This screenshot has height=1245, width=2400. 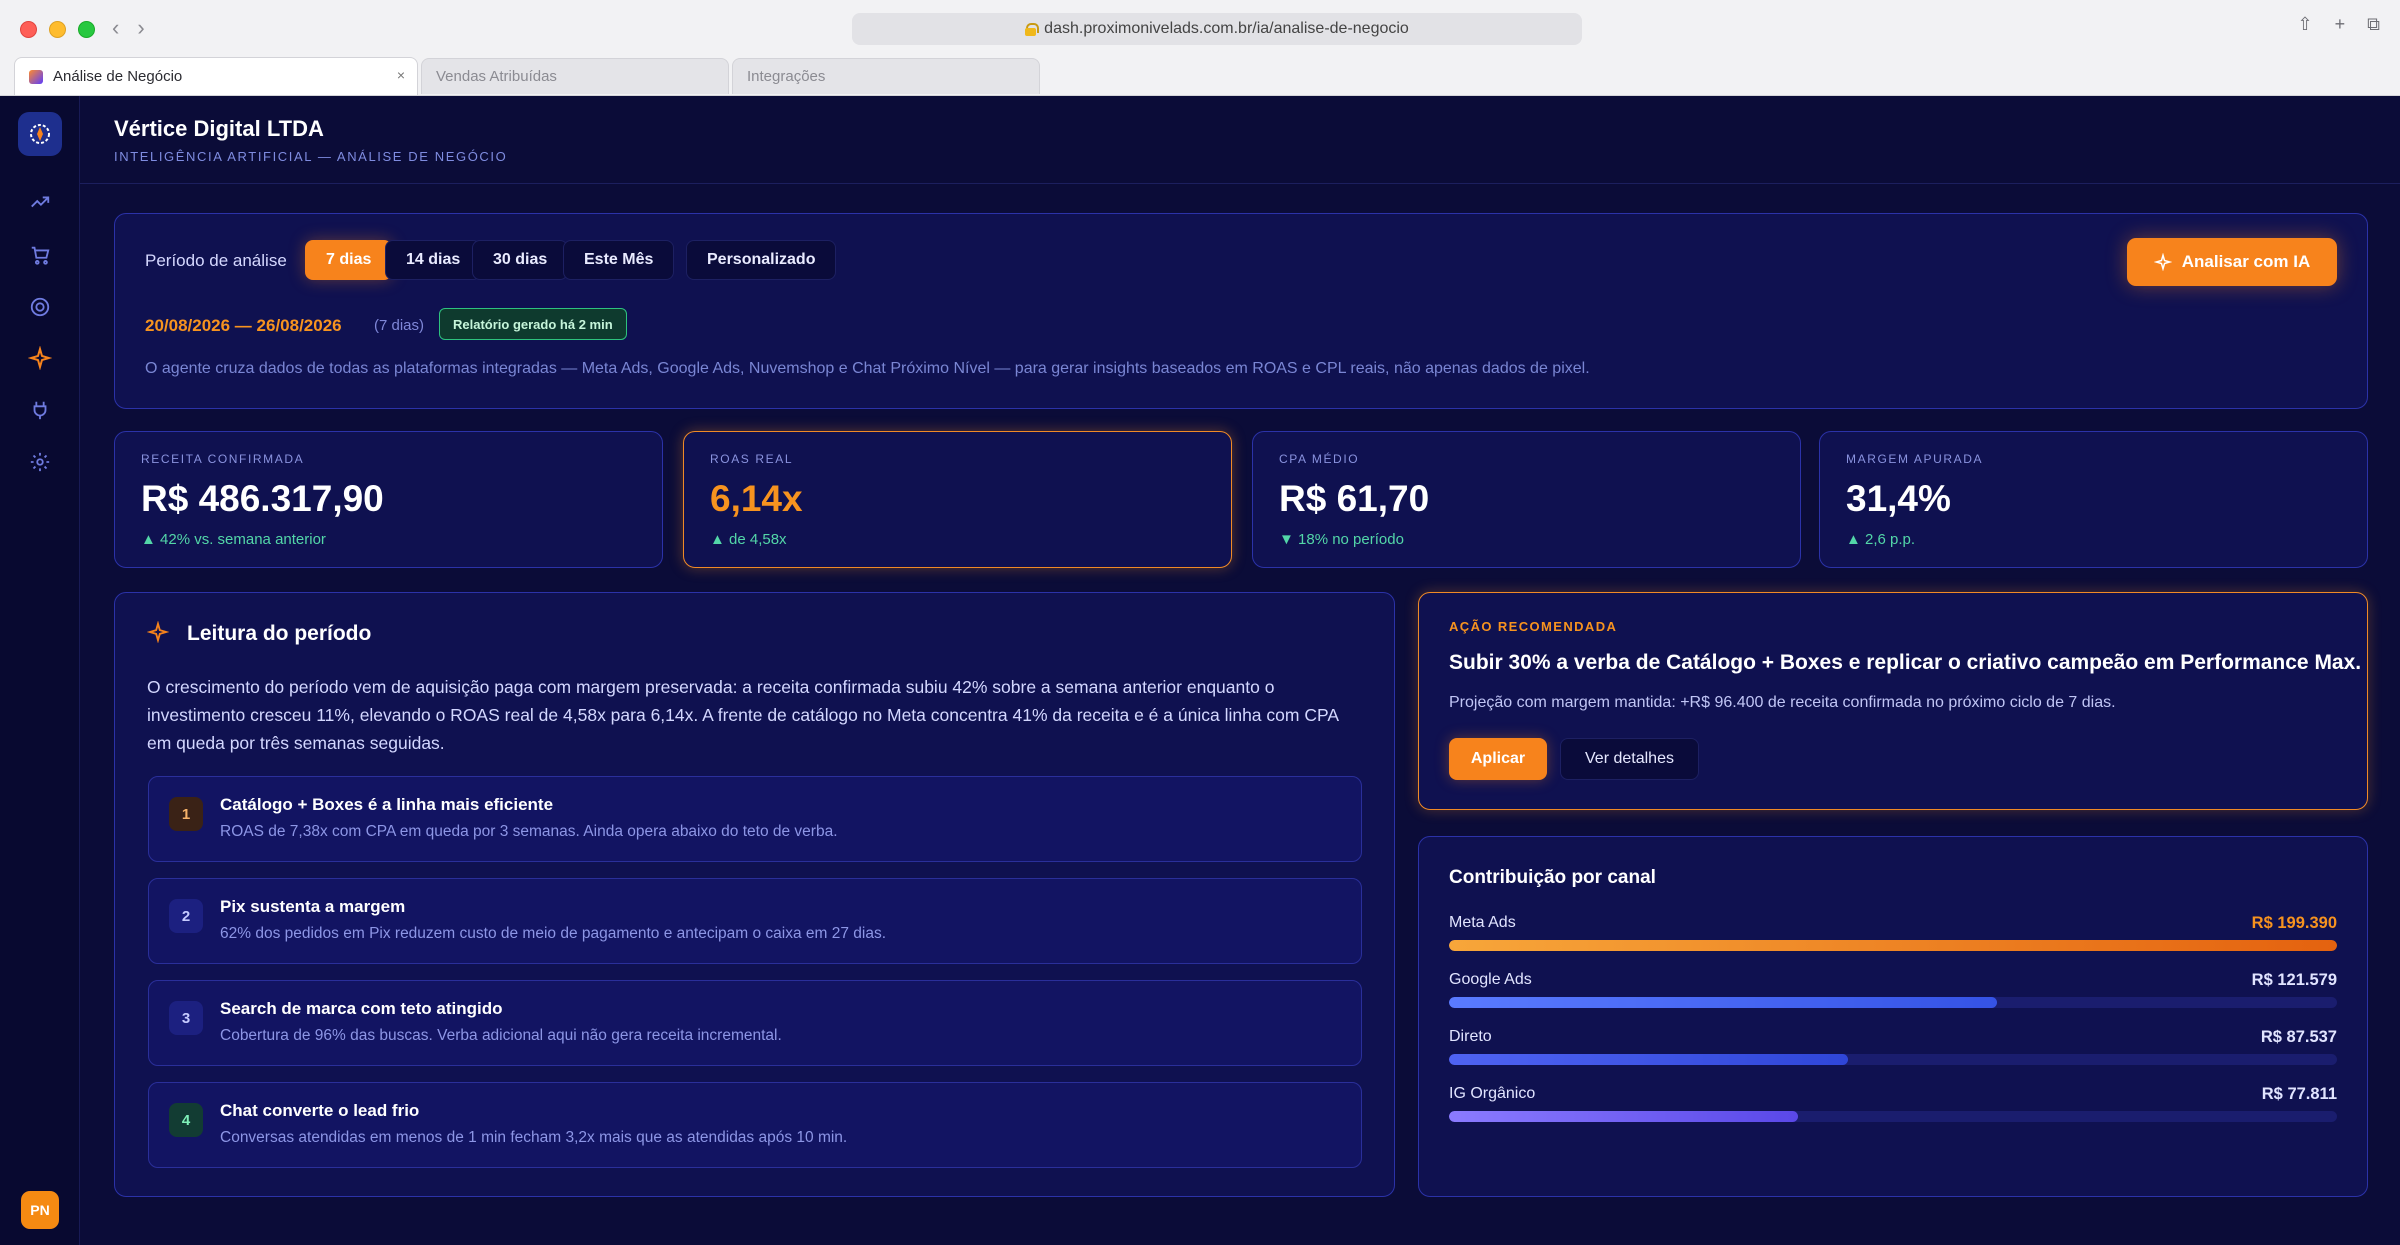 I want to click on sidebar: PN, so click(x=40, y=670).